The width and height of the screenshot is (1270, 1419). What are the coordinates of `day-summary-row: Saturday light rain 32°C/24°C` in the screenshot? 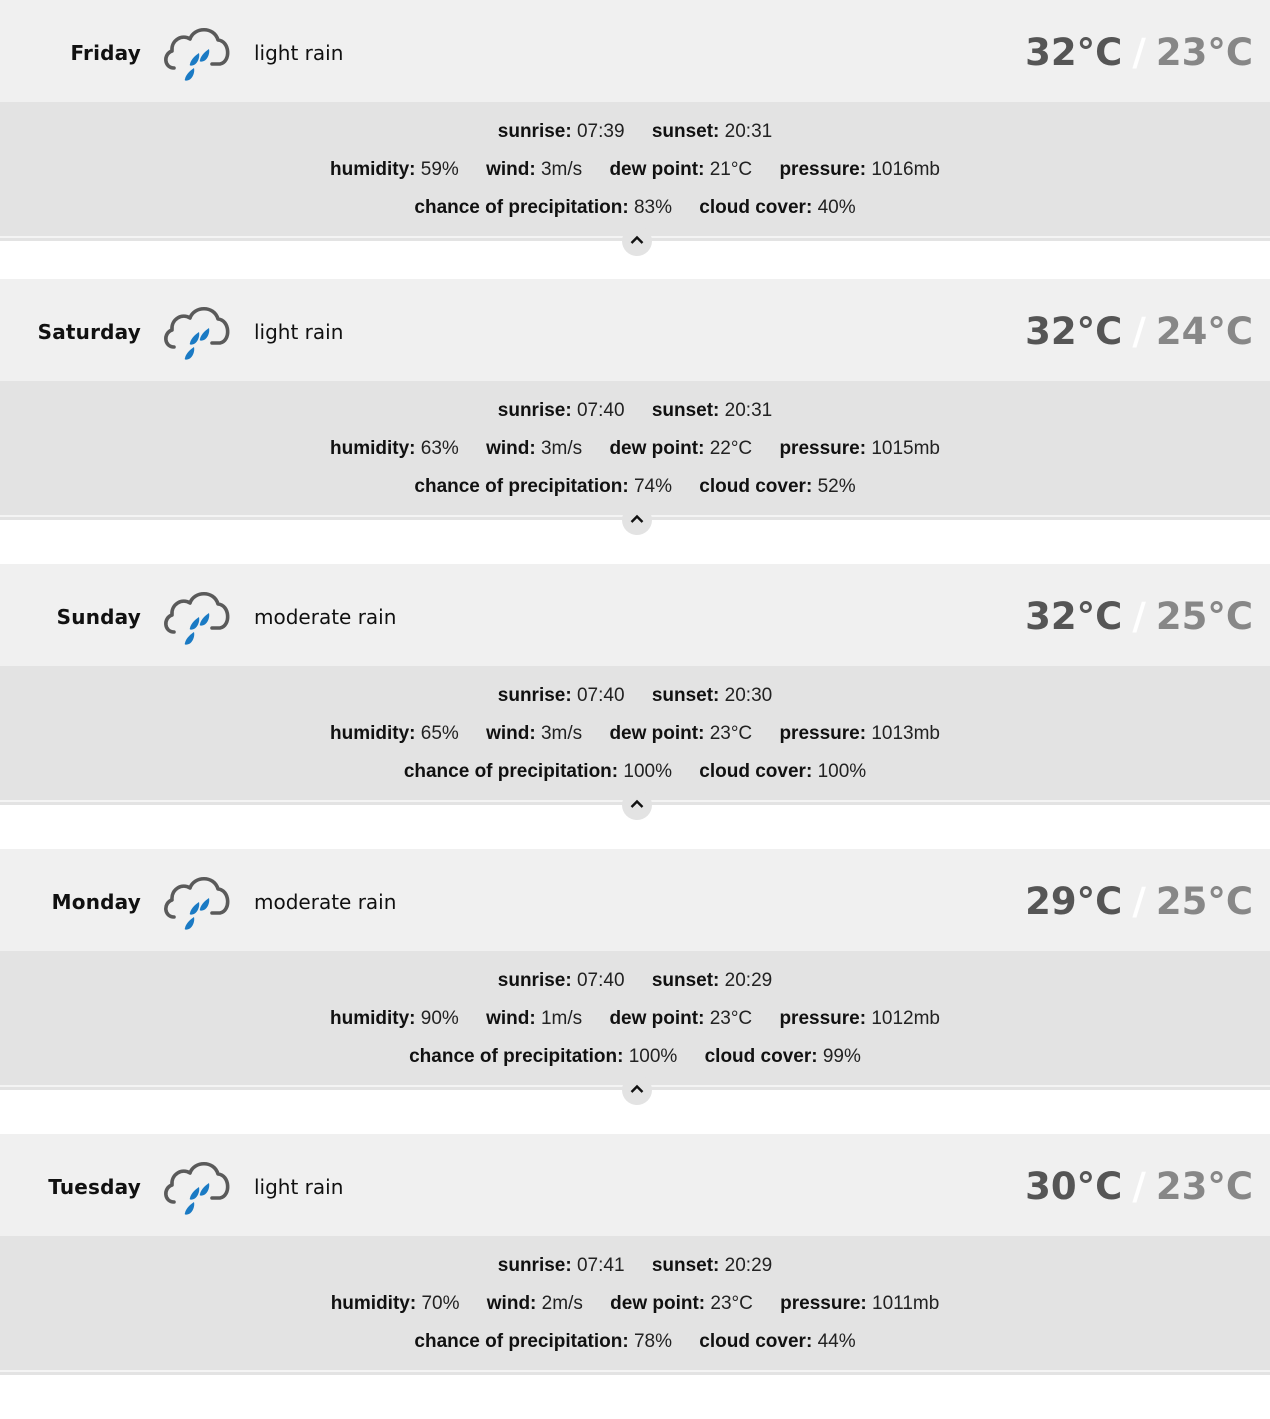 It's located at (635, 330).